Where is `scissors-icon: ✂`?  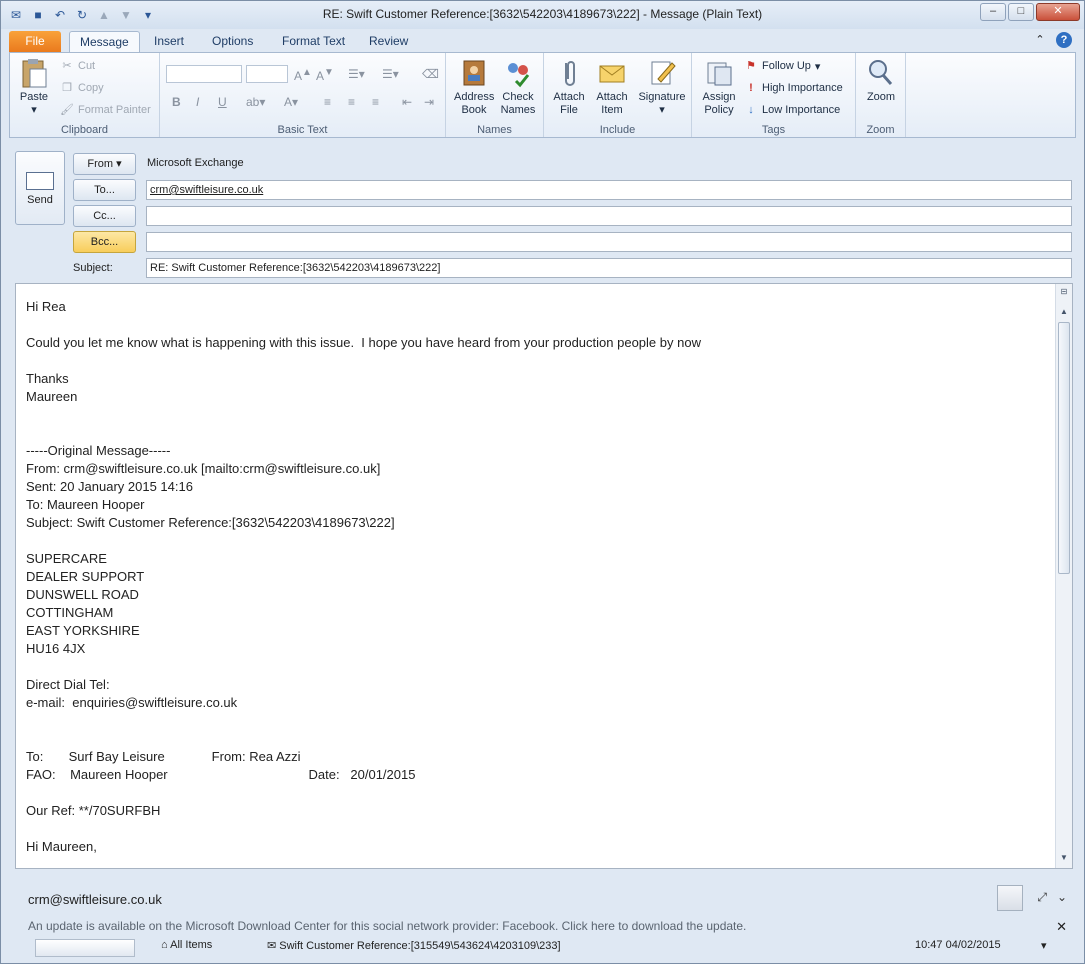
scissors-icon: ✂ is located at coordinates (67, 66).